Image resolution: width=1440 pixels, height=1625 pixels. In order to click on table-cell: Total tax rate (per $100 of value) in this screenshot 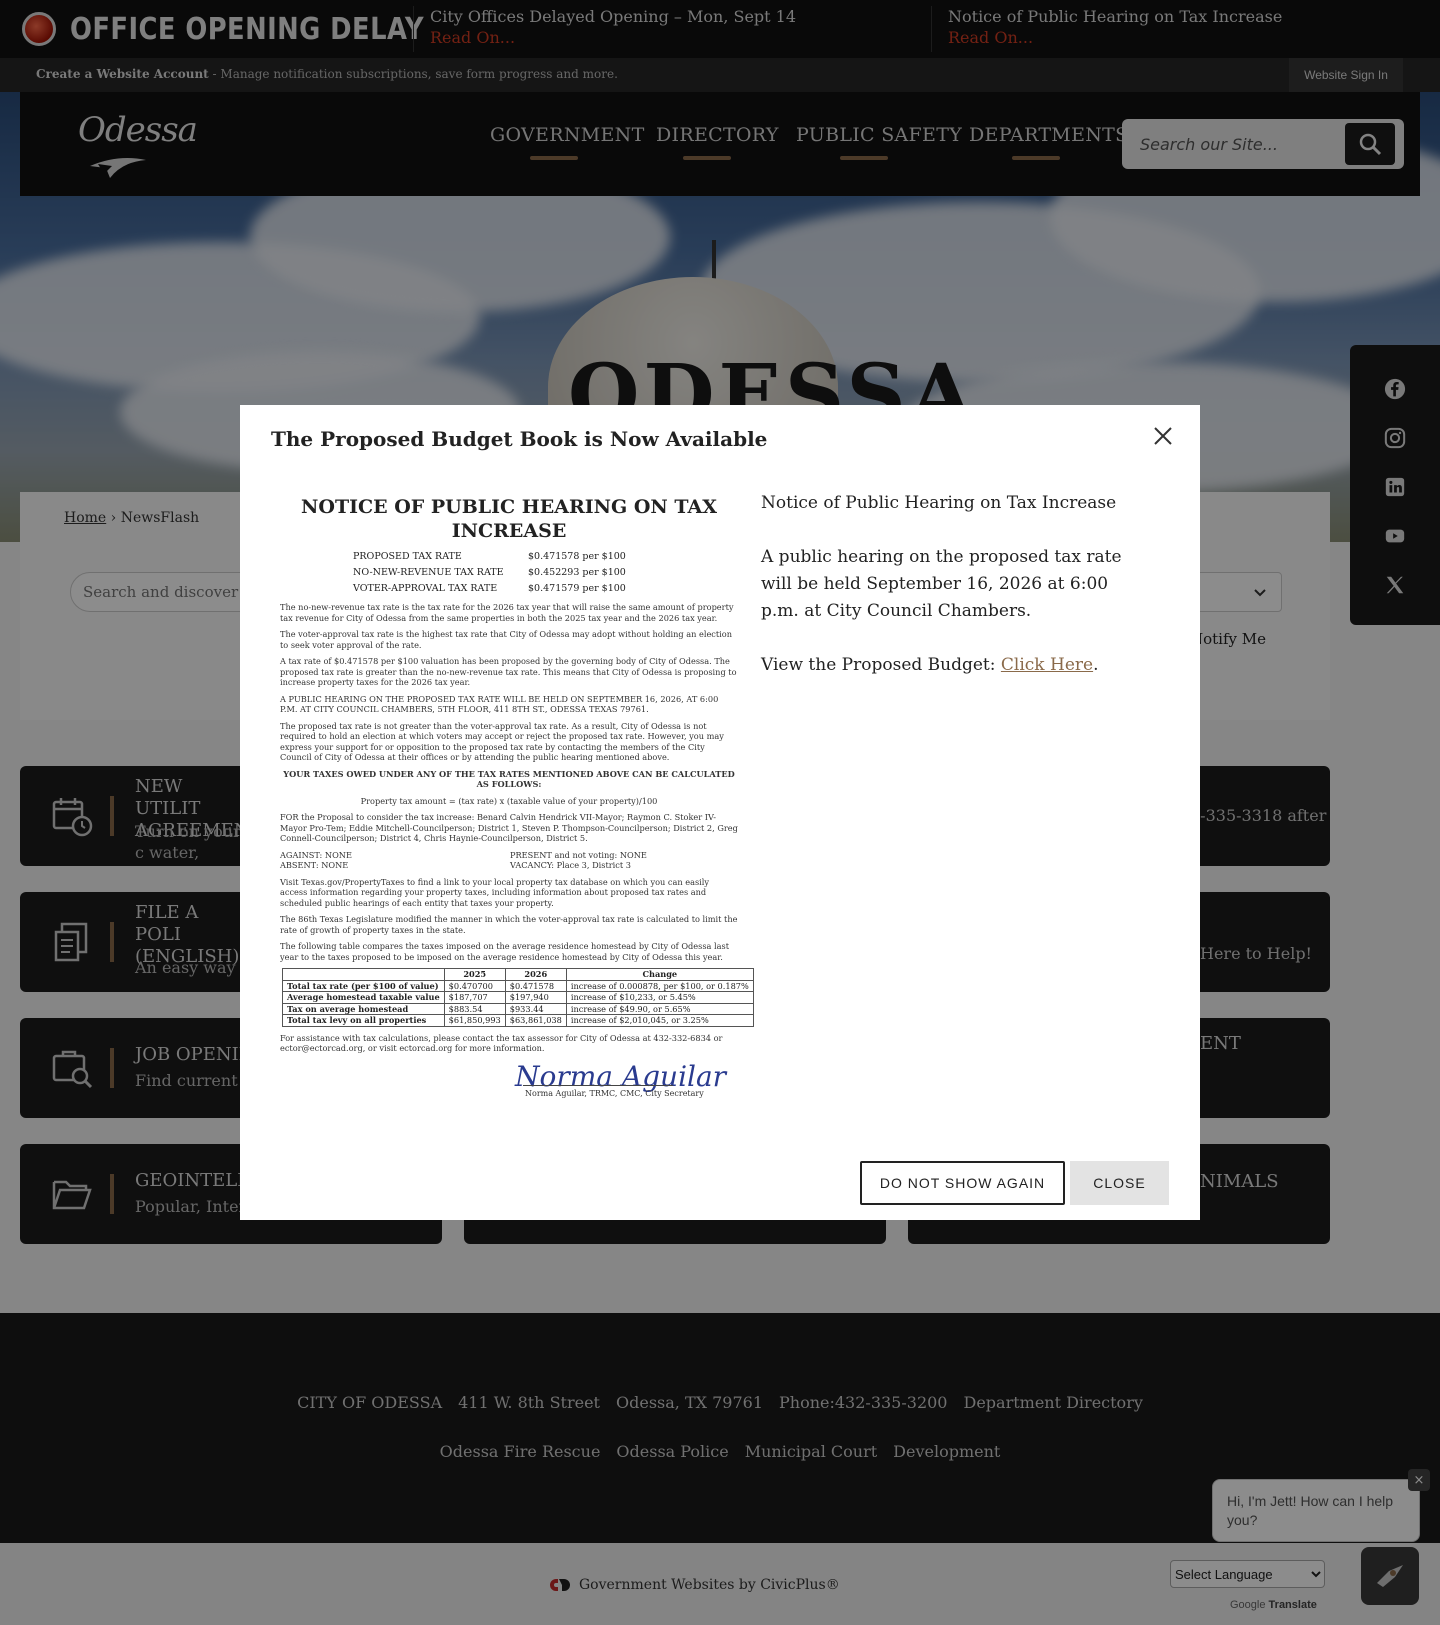, I will do `click(363, 985)`.